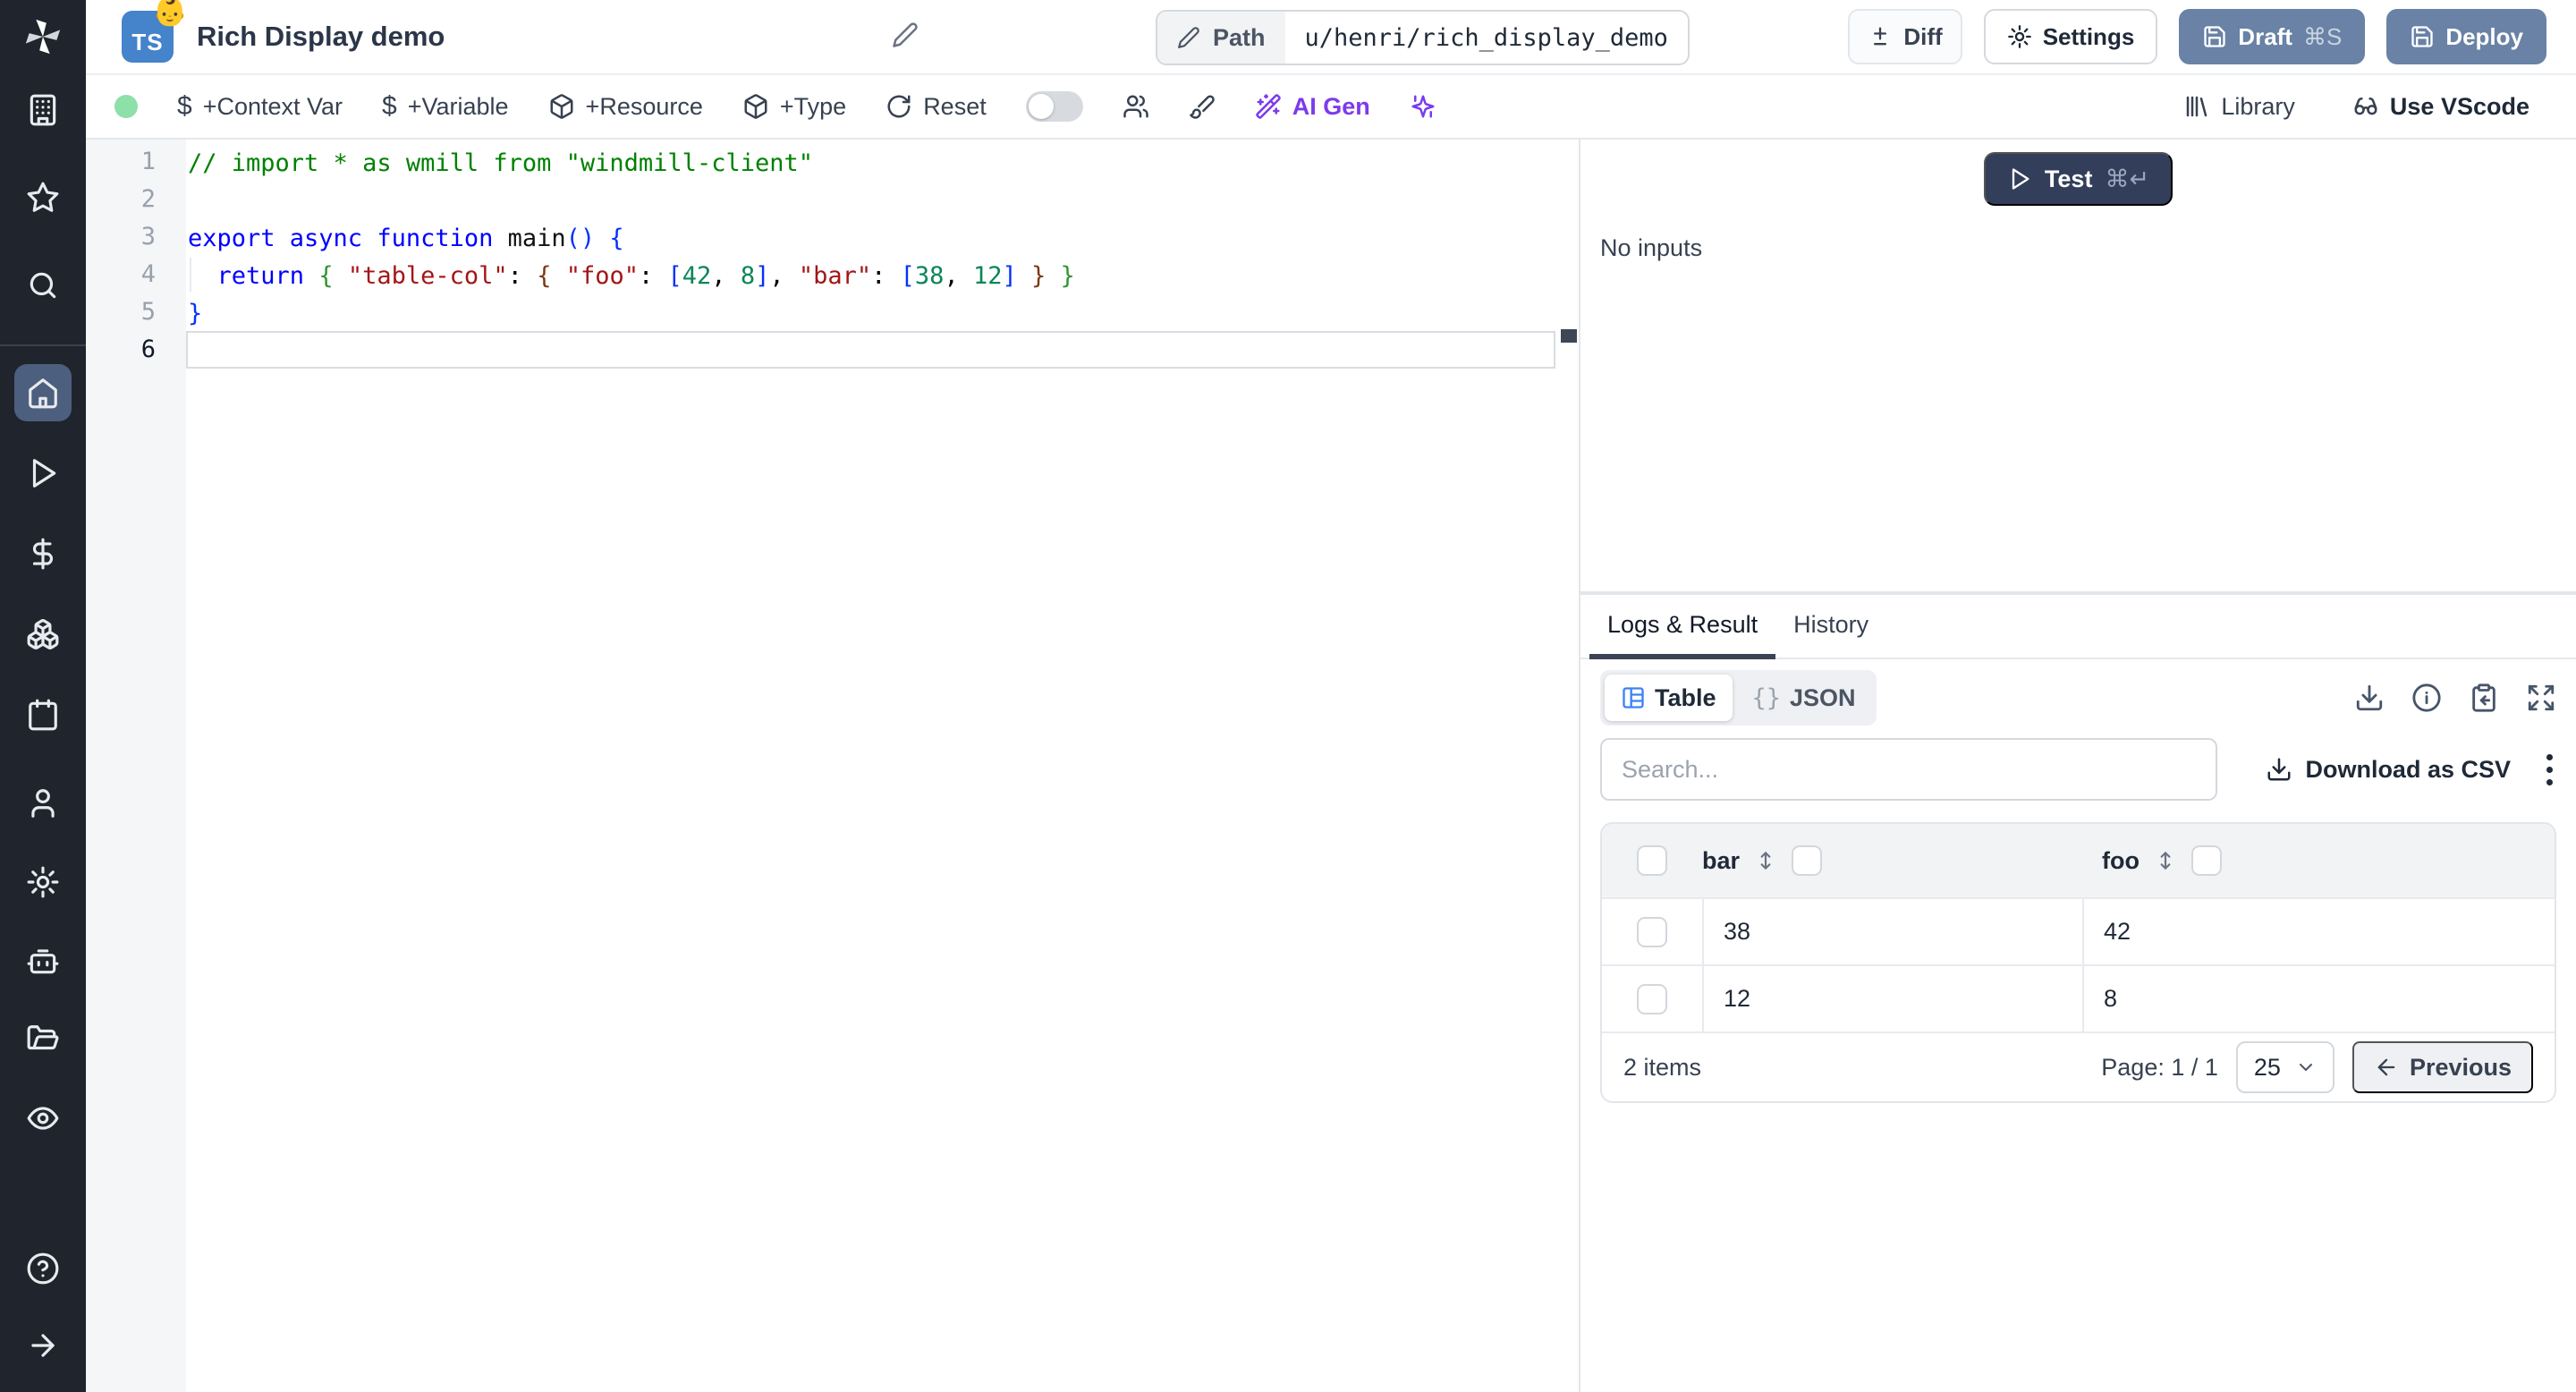 This screenshot has width=2576, height=1392. I want to click on reset-button: Reset, so click(936, 107).